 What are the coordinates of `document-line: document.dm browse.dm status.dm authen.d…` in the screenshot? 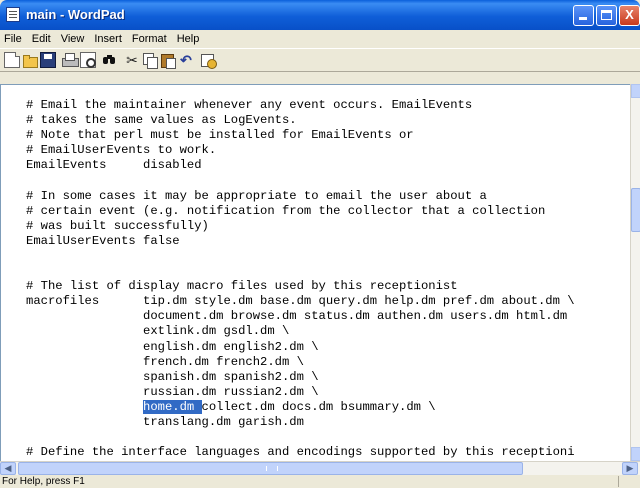 It's located at (297, 316).